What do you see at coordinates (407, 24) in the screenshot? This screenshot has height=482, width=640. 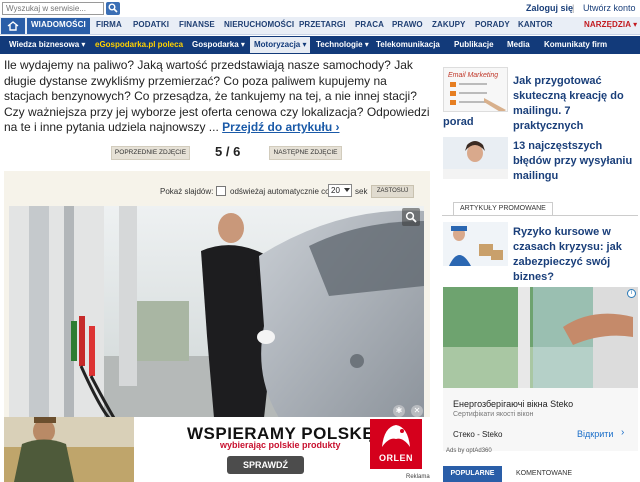 I see `nav-prawo: PRAWO` at bounding box center [407, 24].